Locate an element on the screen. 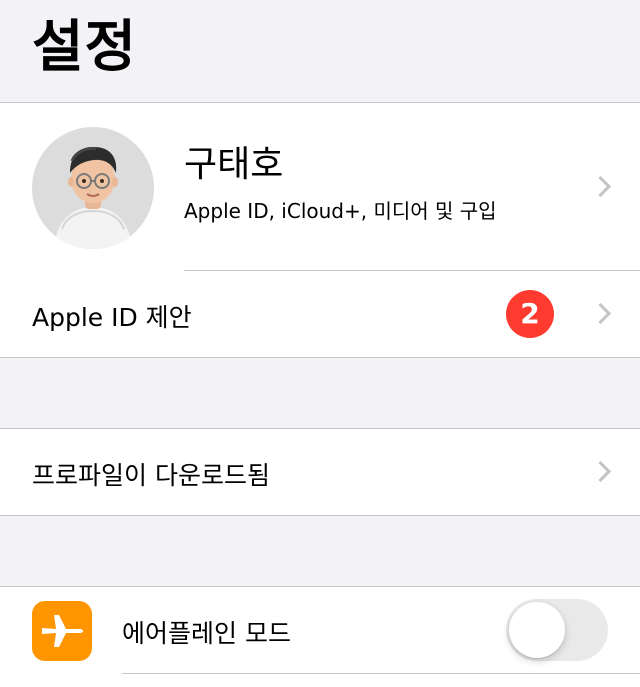 Image resolution: width=640 pixels, height=687 pixels. profile-download-group: 프로파일이 다운로드됨 is located at coordinates (320, 472).